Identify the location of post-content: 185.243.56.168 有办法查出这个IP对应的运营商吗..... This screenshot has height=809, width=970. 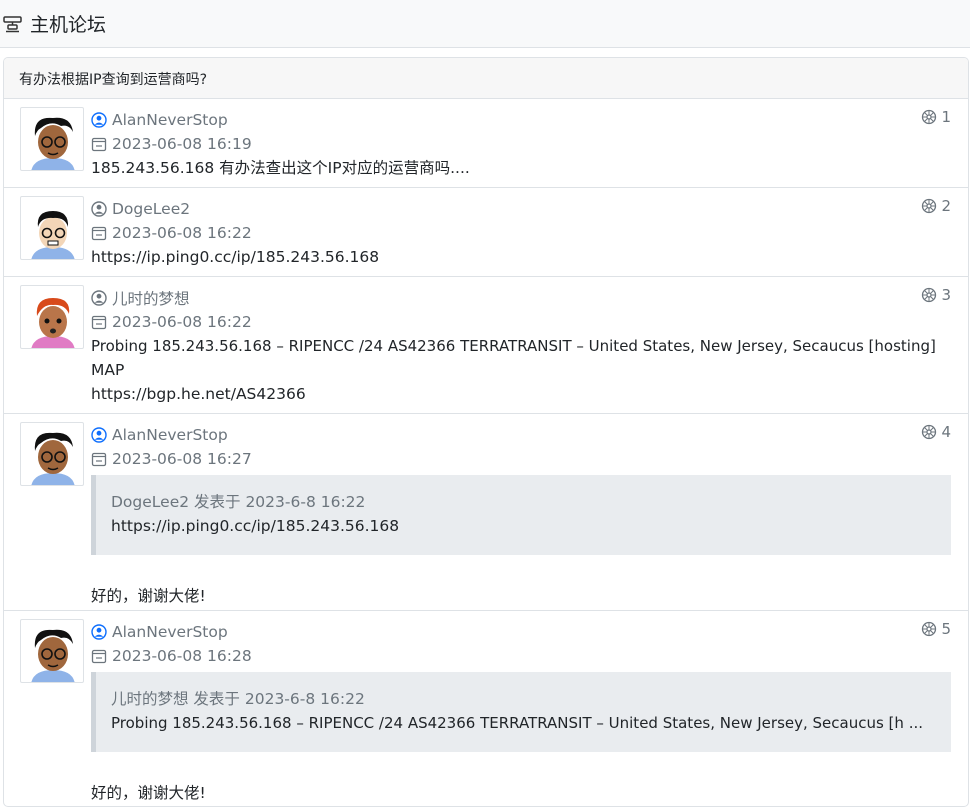
(280, 168).